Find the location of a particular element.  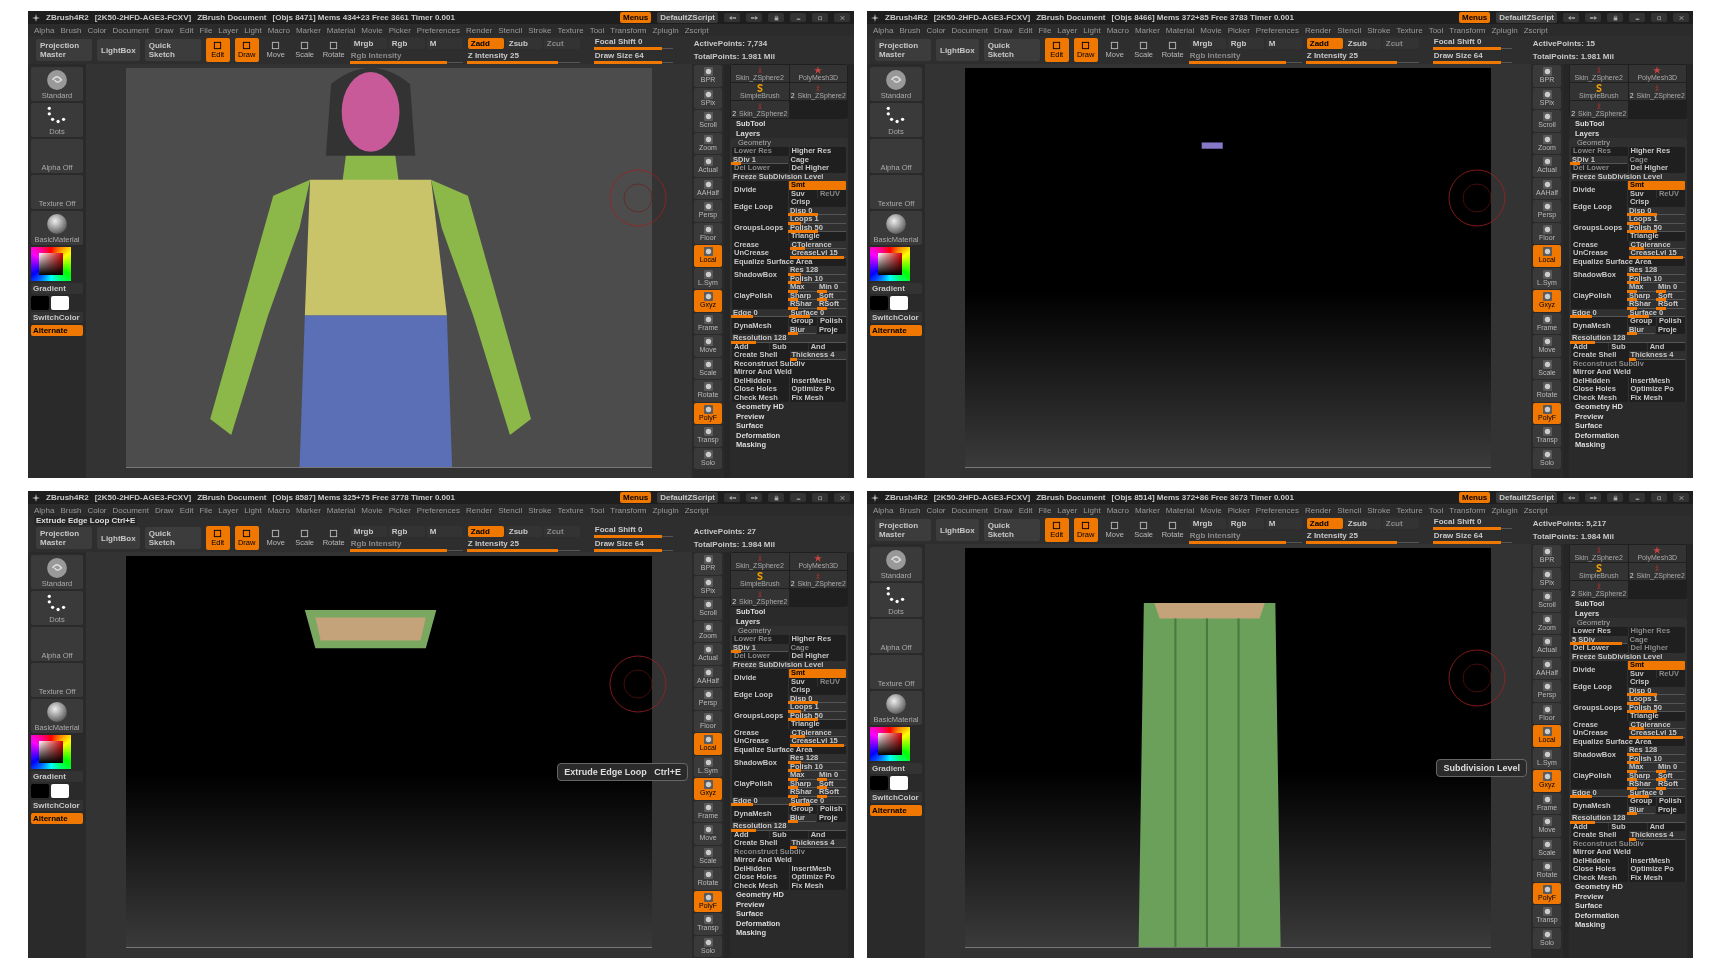

menu-button: Menus is located at coordinates (636, 17).